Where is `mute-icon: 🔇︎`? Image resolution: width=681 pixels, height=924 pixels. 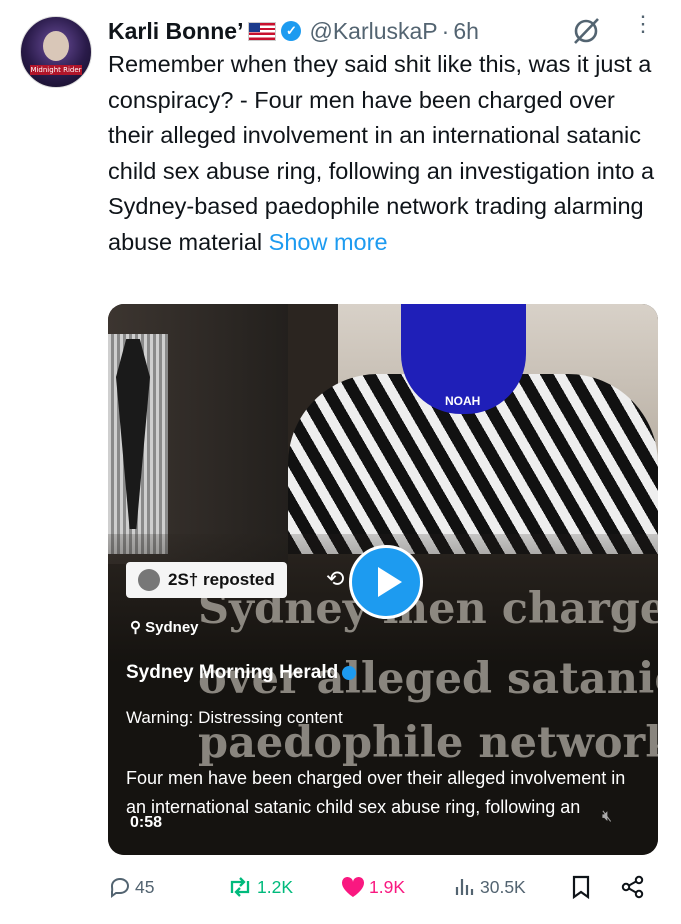 mute-icon: 🔇︎ is located at coordinates (607, 817).